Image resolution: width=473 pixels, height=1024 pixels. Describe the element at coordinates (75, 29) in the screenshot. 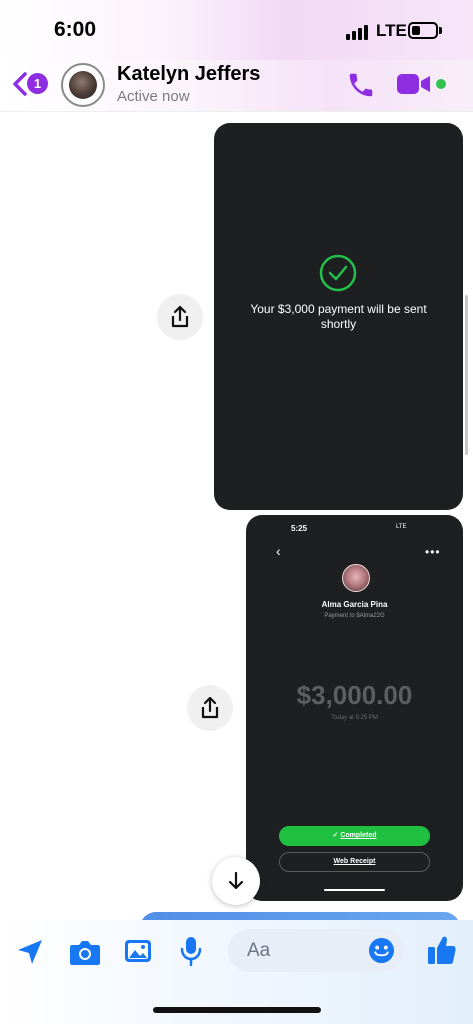

I see `status-time: 6:00` at that location.